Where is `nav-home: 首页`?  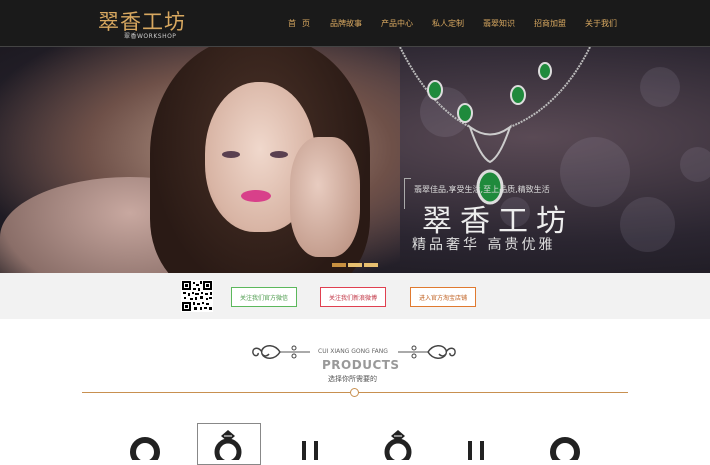 nav-home: 首页 is located at coordinates (302, 23).